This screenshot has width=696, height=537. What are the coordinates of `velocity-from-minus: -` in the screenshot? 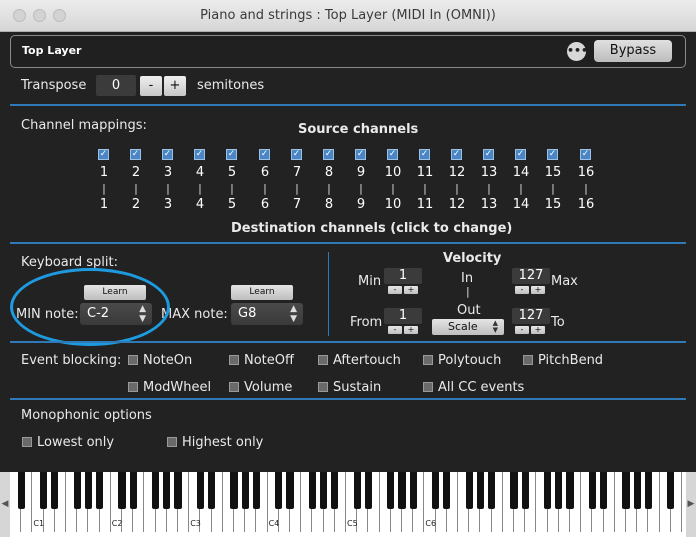 It's located at (395, 330).